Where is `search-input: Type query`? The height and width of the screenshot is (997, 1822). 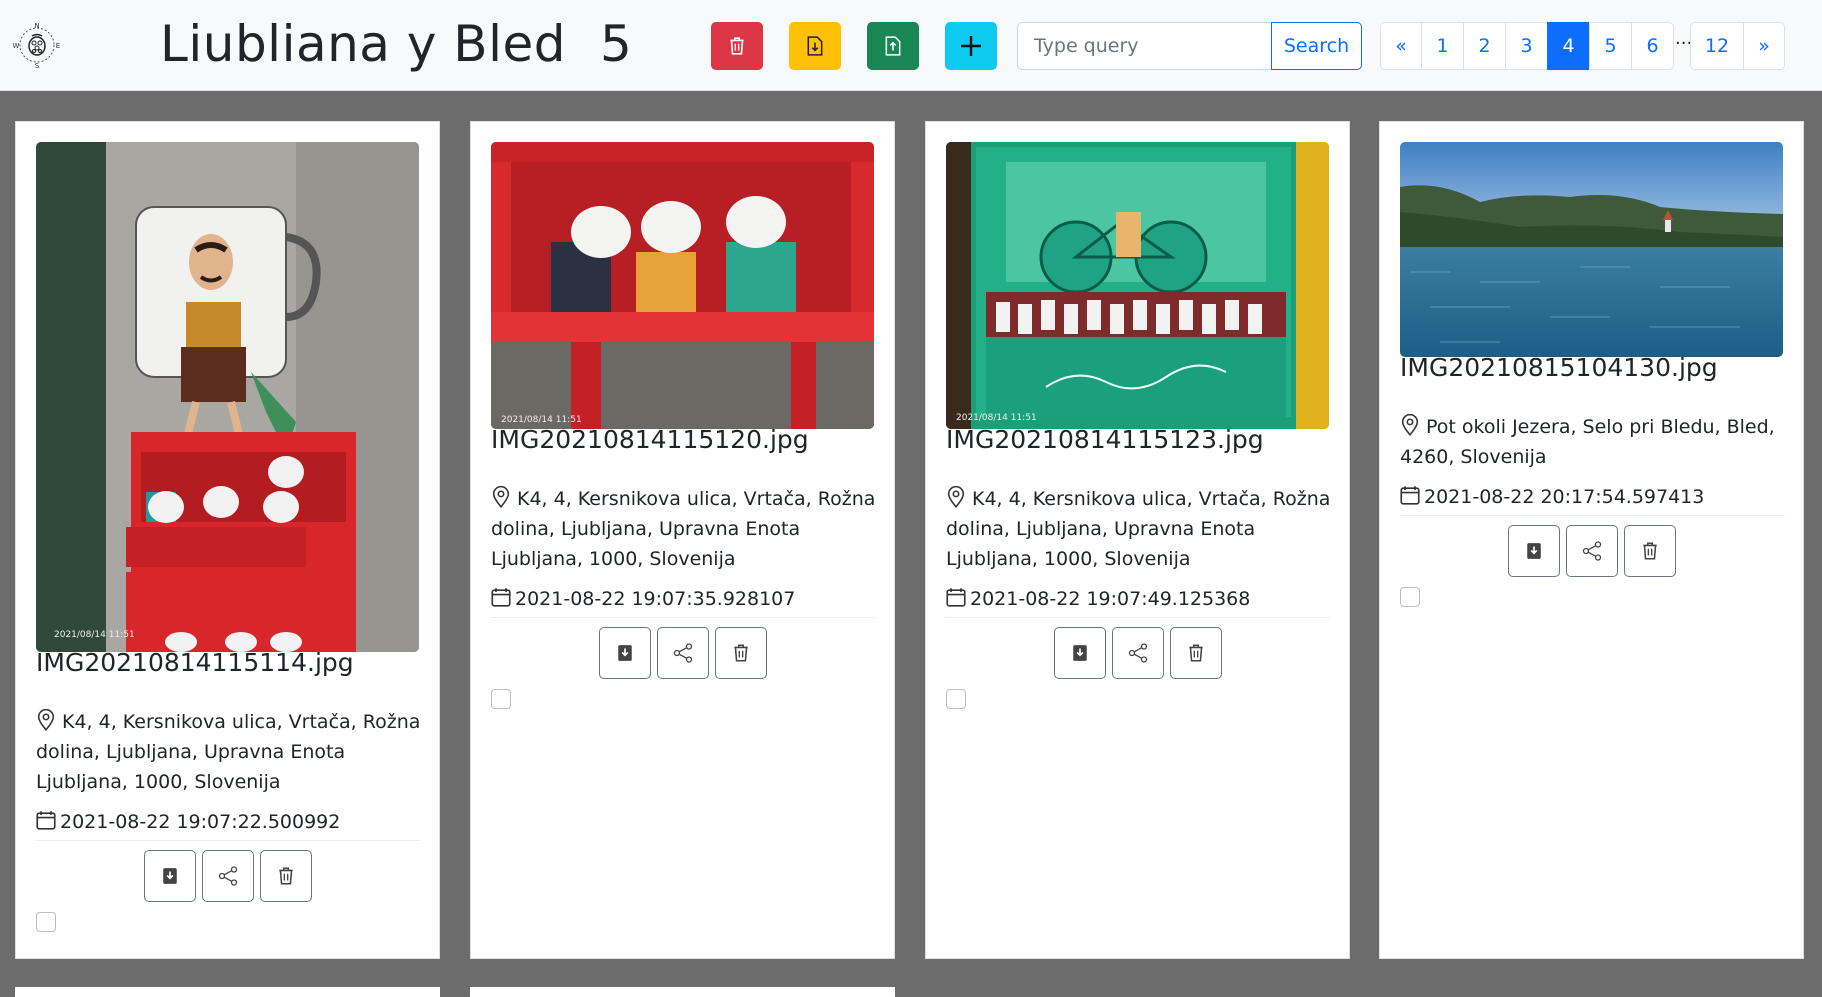
search-input: Type query is located at coordinates (1144, 46).